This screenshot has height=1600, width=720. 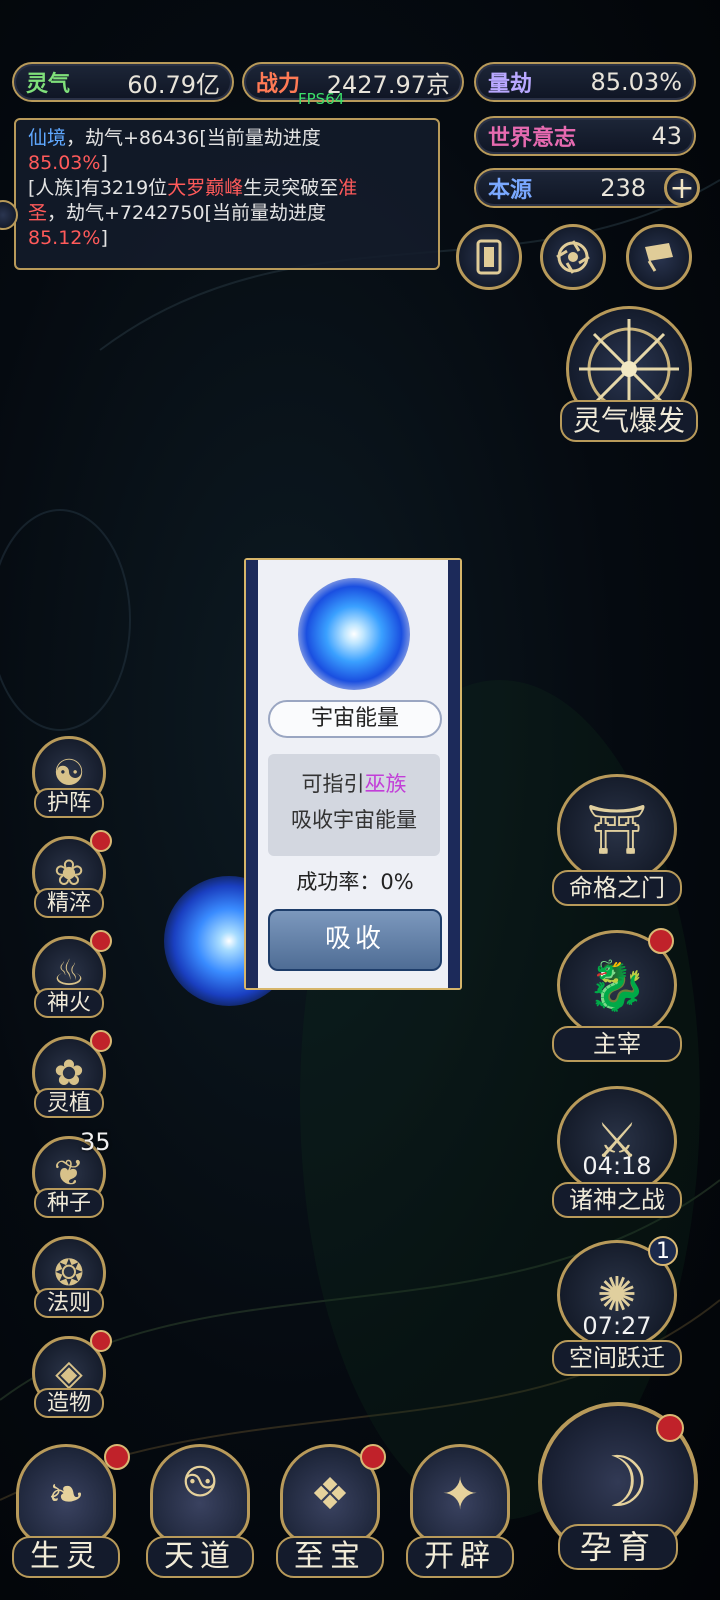 I want to click on popup-title: 宇宙能量, so click(x=355, y=719).